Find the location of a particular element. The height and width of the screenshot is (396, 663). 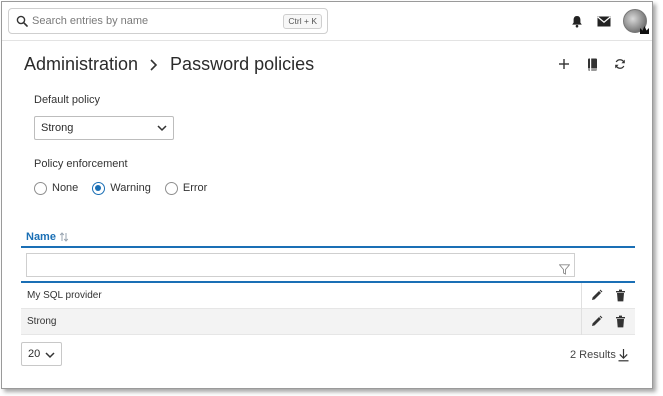

results-count: 2 Results is located at coordinates (593, 355).